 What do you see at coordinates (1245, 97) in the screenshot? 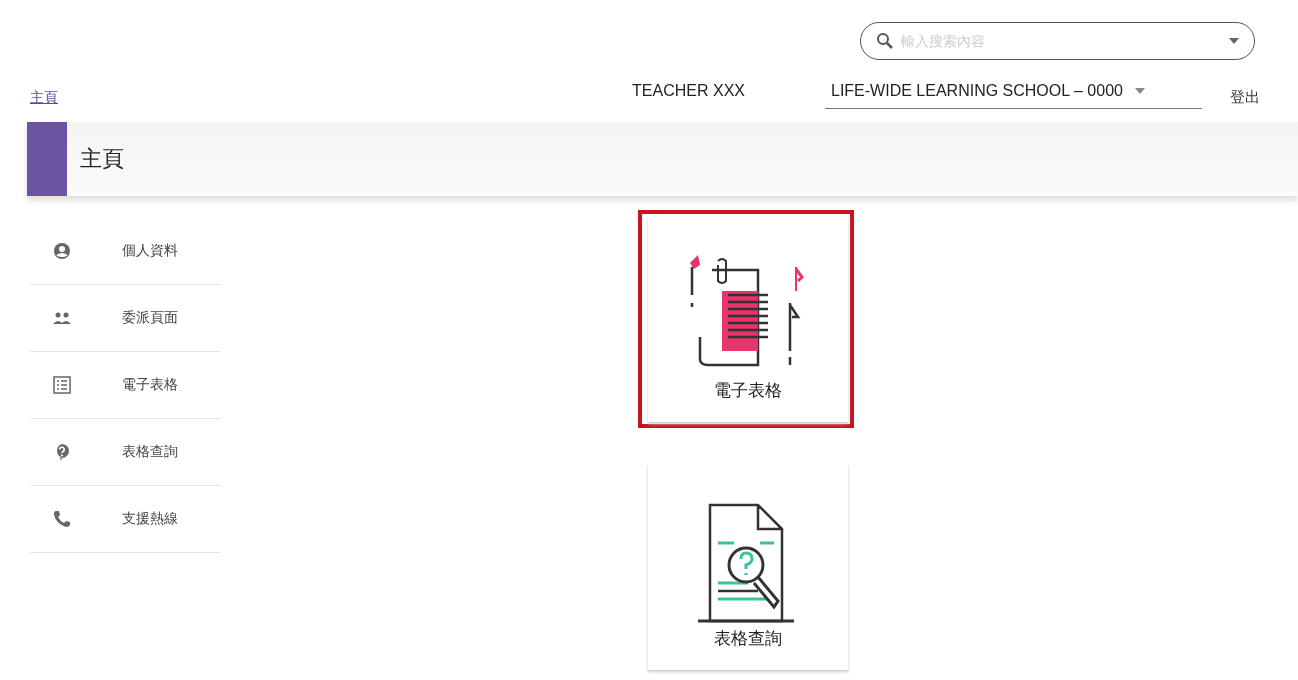
I see `logout-link: 登出` at bounding box center [1245, 97].